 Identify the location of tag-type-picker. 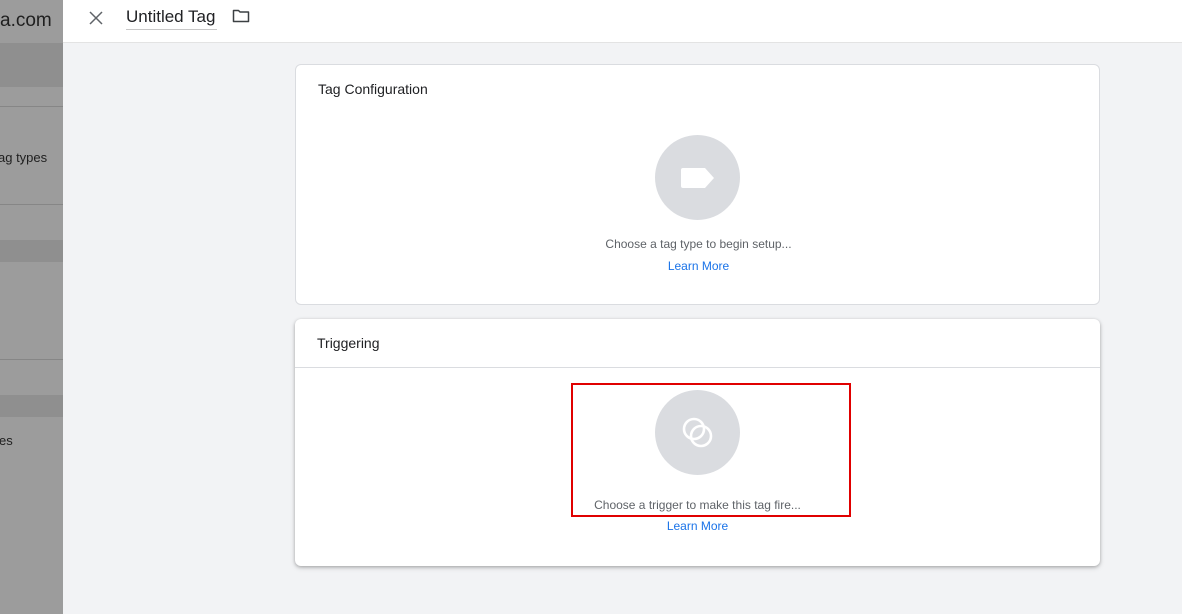
(697, 177).